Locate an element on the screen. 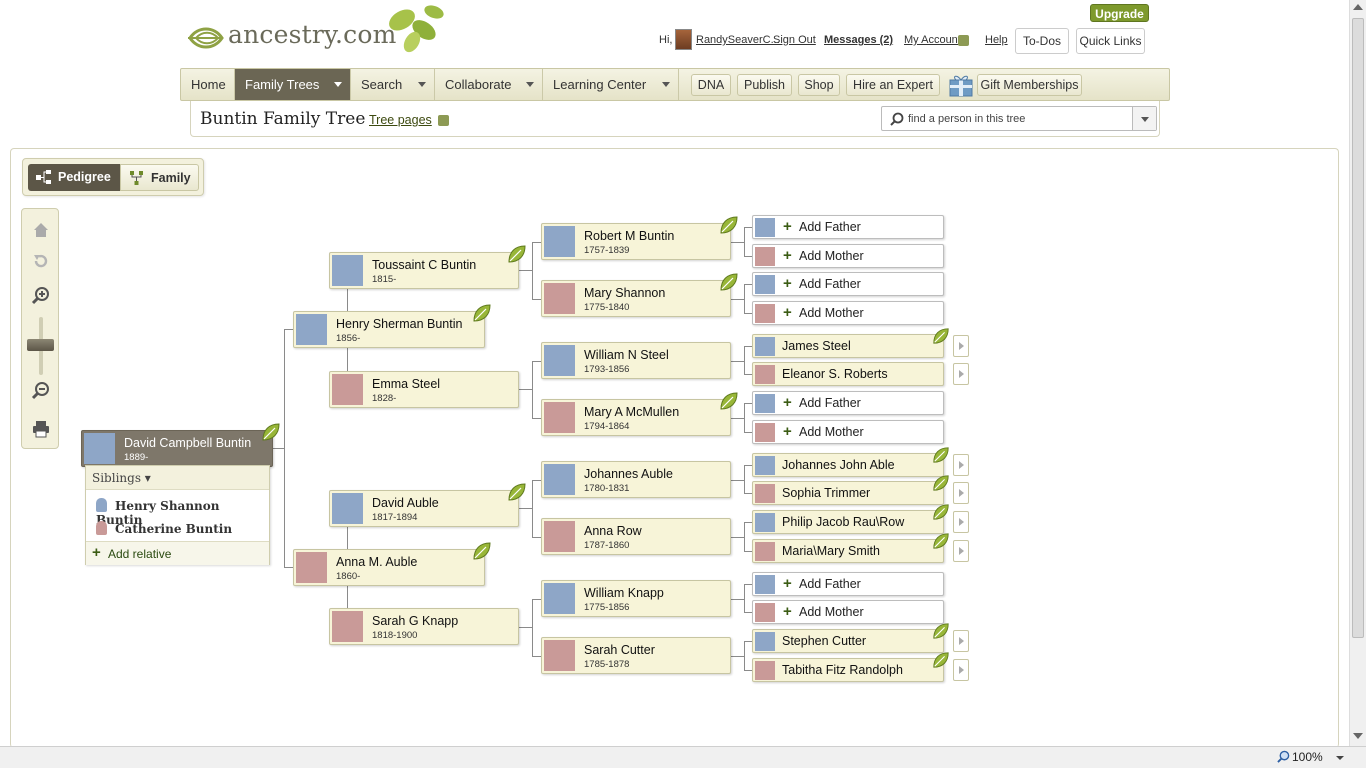 The width and height of the screenshot is (1366, 768). scrollbar-thumb is located at coordinates (1358, 328).